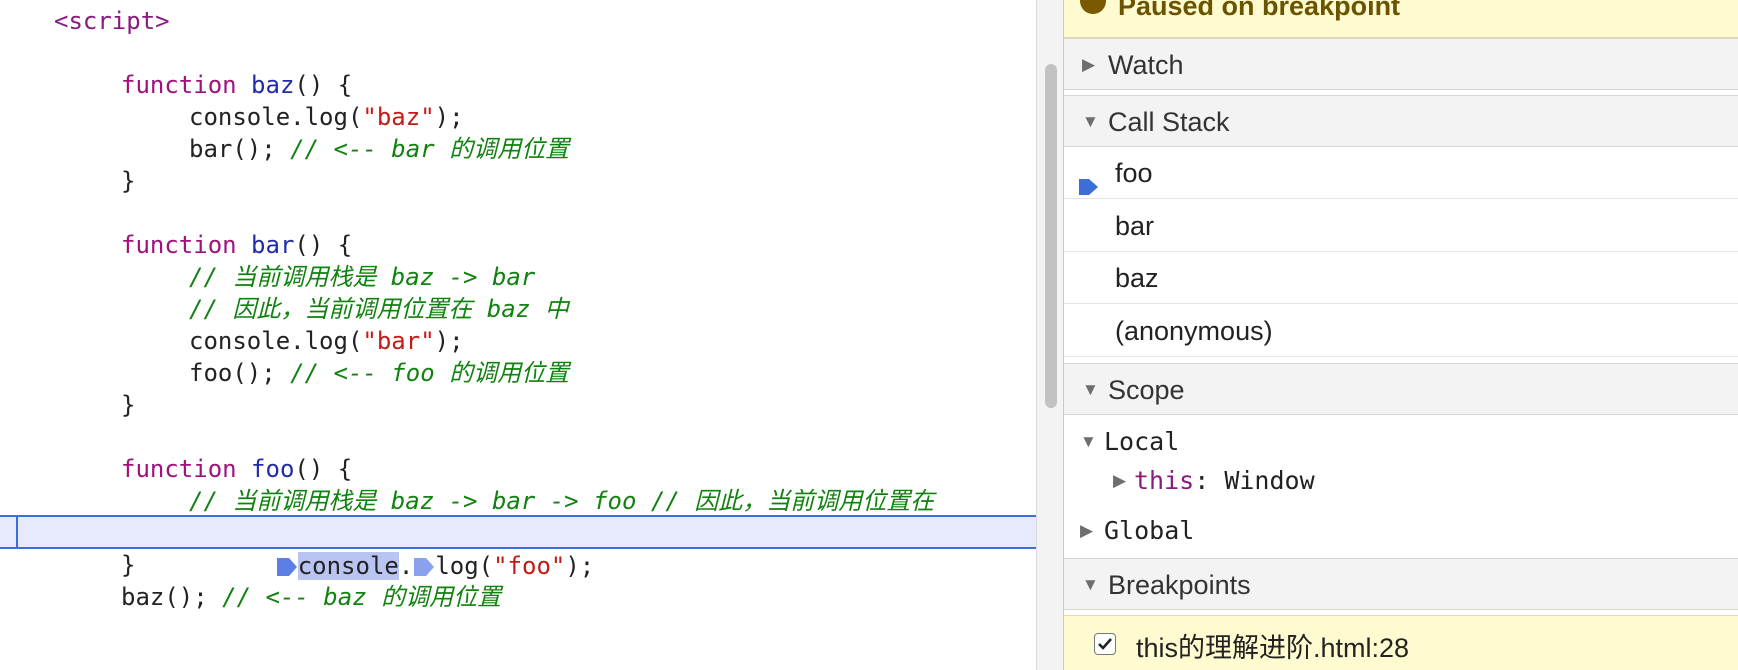 This screenshot has height=670, width=1738. I want to click on code-line: // 因此，当前调用位置在 baz 中, so click(518, 309).